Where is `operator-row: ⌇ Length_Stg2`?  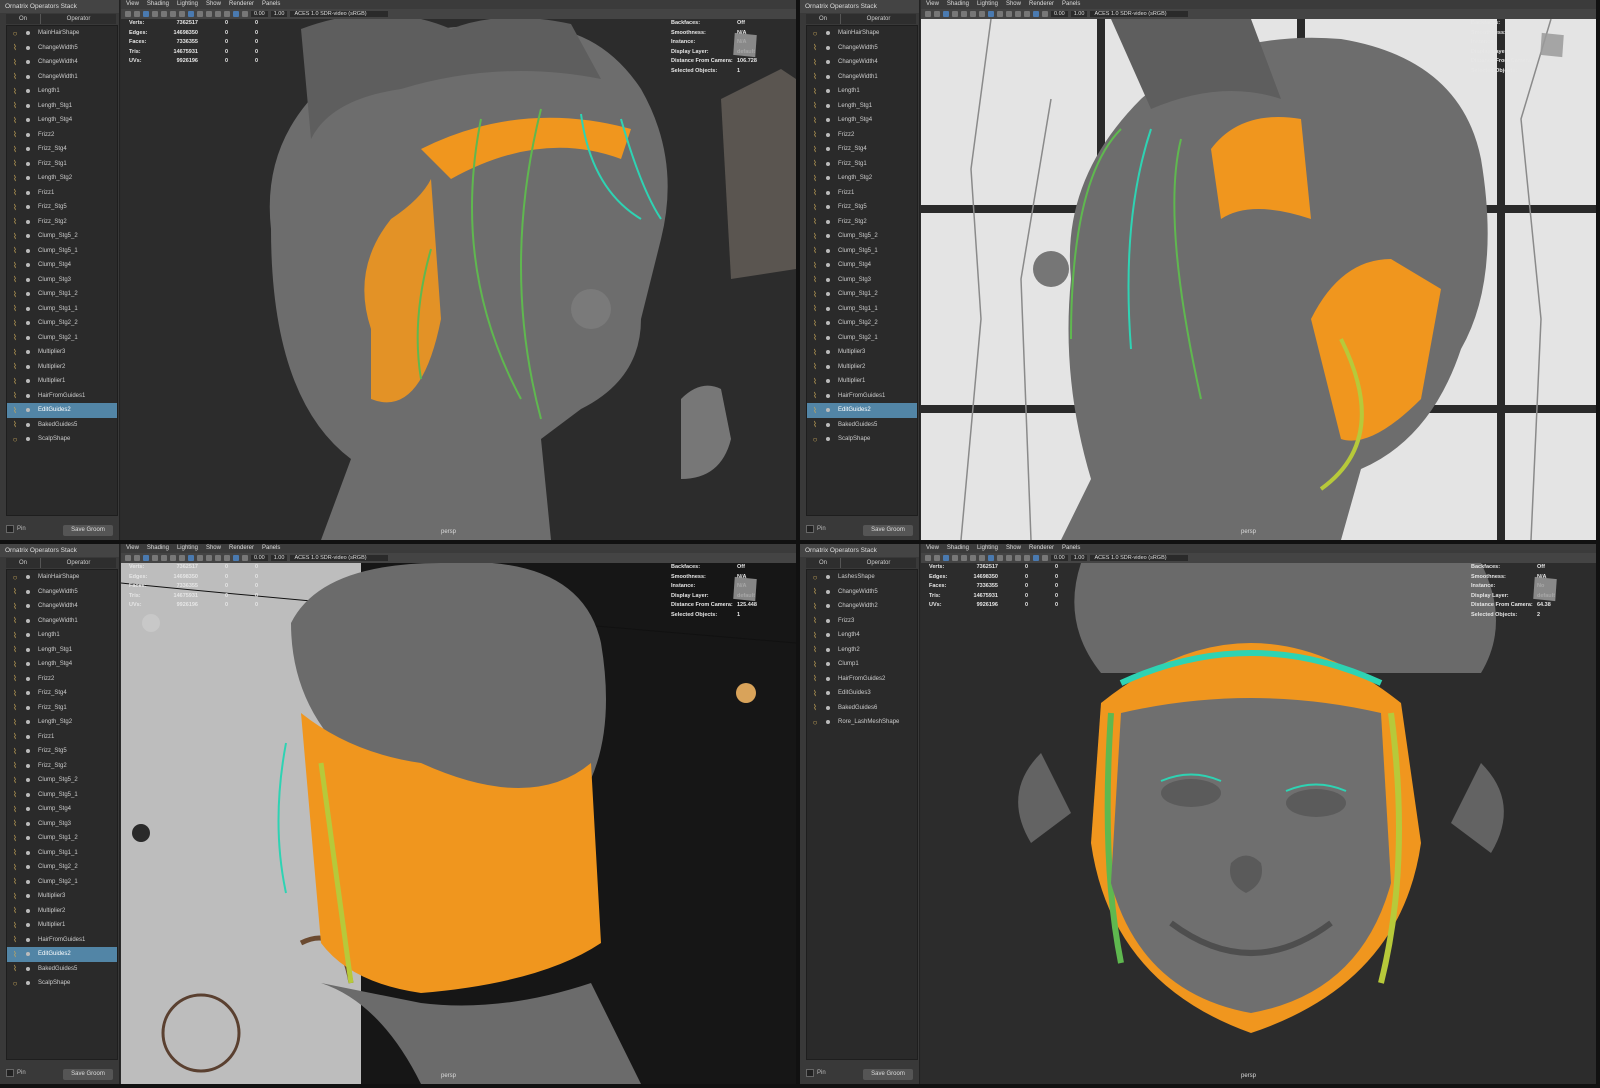
operator-row: ⌇ Length_Stg2 is located at coordinates (862, 178).